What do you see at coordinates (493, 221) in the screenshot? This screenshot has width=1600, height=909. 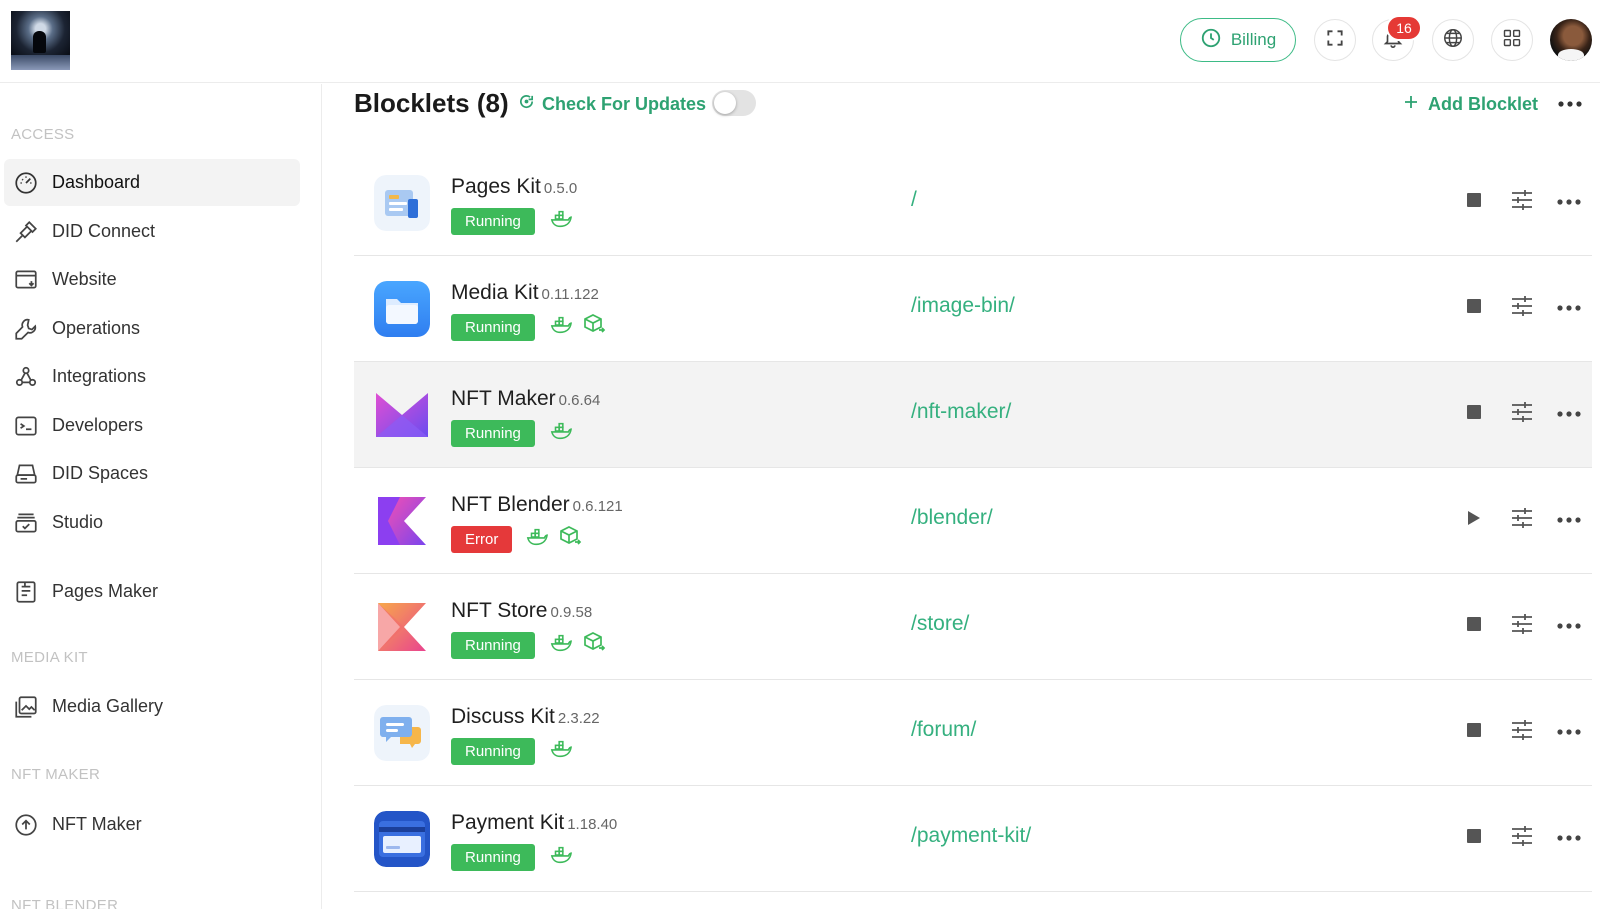 I see `status-badge: Running` at bounding box center [493, 221].